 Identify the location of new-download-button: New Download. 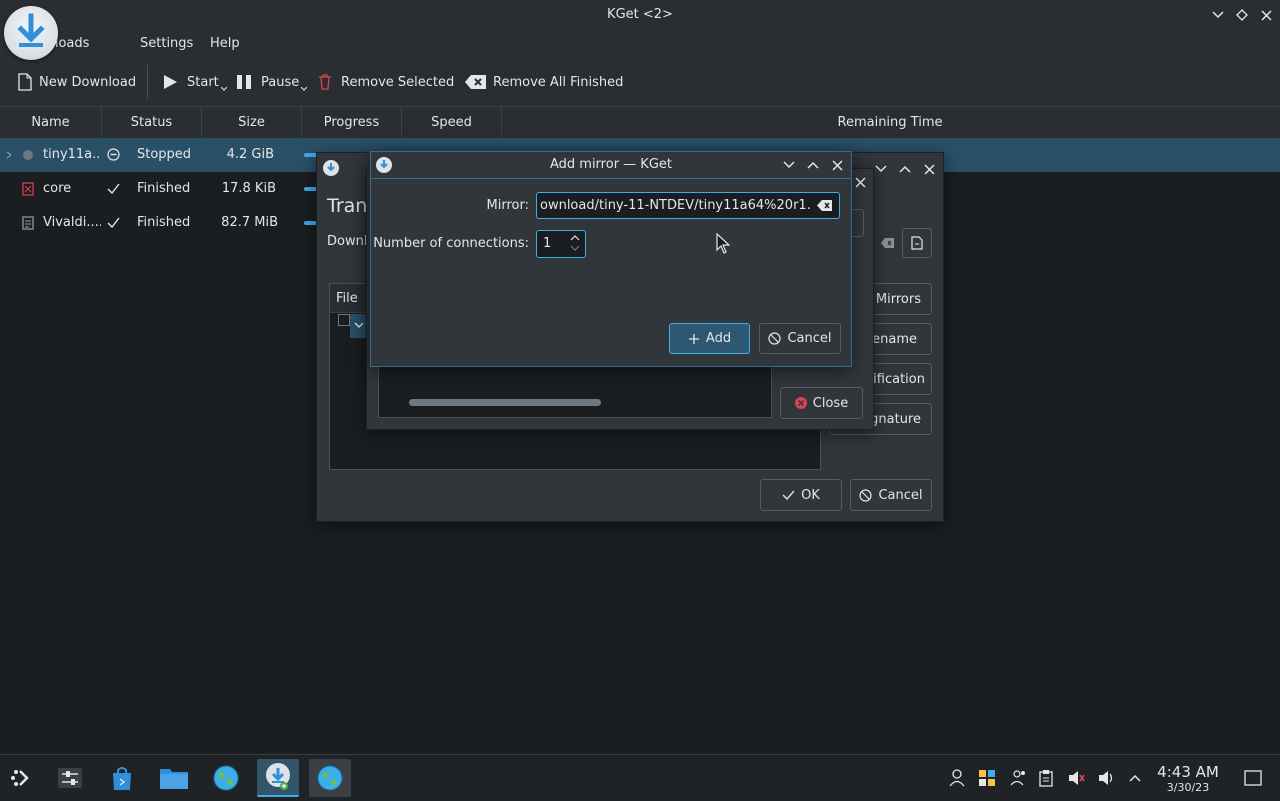
(76, 82).